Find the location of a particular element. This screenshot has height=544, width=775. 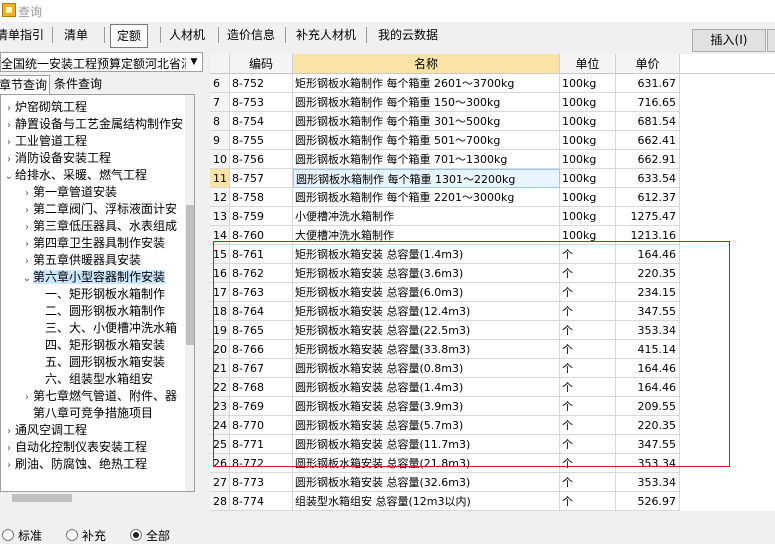

tree-item: › 第三章低压器具、水表组成 is located at coordinates (99, 226).